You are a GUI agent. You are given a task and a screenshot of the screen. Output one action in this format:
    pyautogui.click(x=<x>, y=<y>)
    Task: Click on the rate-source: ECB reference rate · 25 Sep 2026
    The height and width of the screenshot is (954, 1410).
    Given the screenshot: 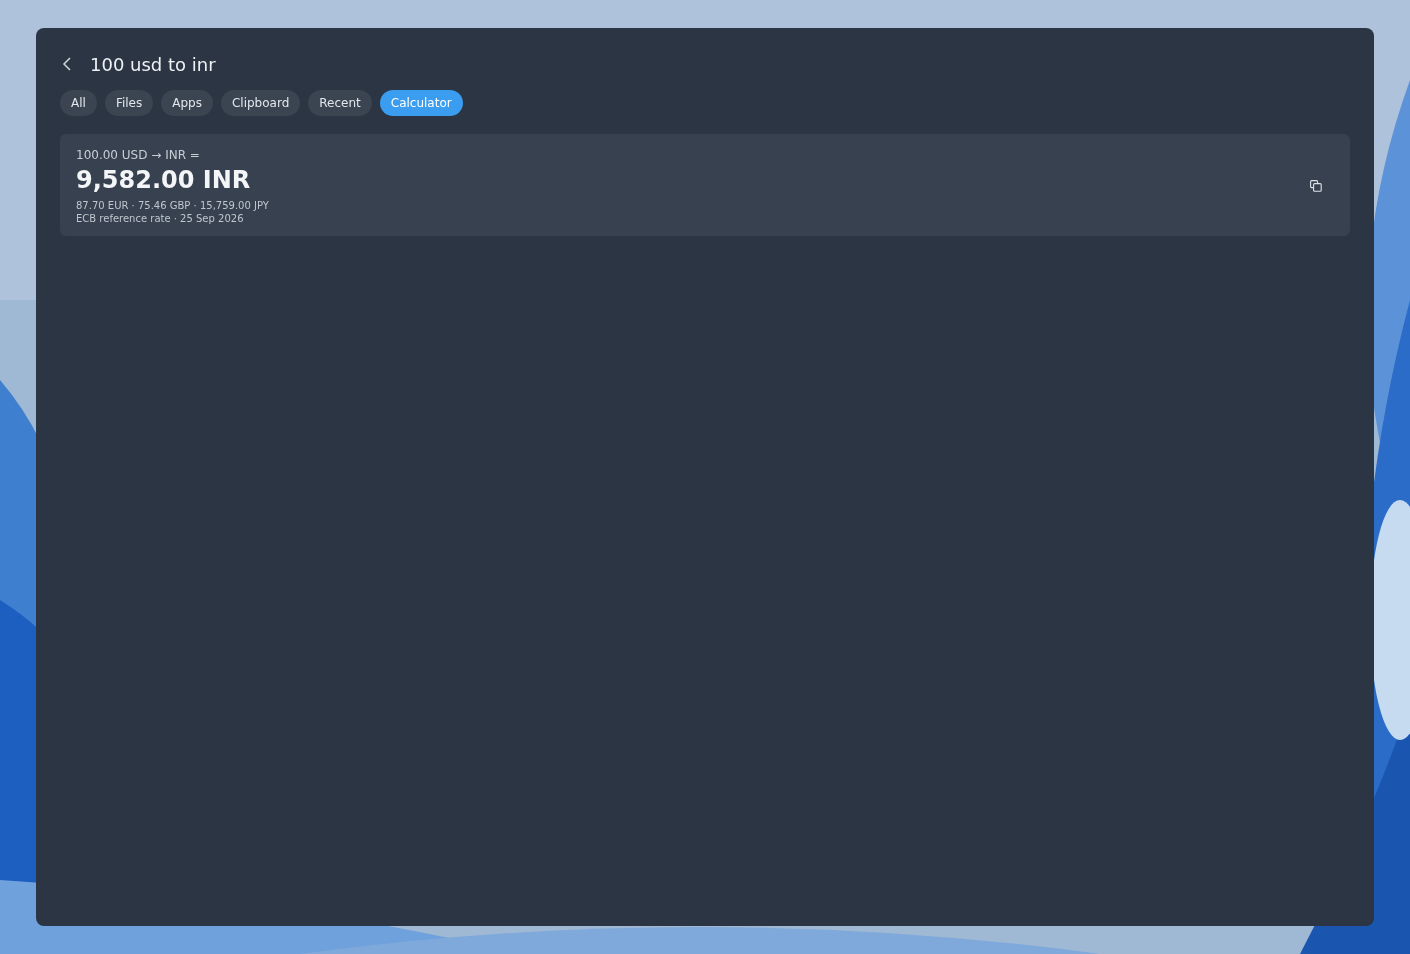 What is the action you would take?
    pyautogui.click(x=160, y=218)
    